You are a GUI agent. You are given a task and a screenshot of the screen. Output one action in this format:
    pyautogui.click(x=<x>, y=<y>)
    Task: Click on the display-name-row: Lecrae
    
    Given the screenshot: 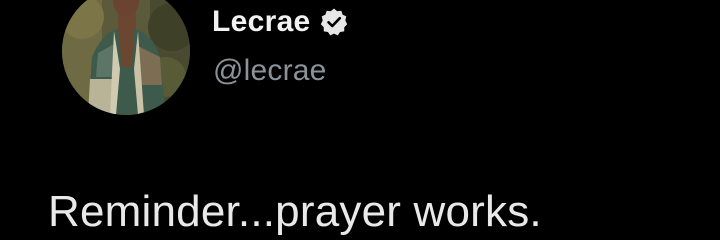 What is the action you would take?
    pyautogui.click(x=280, y=22)
    